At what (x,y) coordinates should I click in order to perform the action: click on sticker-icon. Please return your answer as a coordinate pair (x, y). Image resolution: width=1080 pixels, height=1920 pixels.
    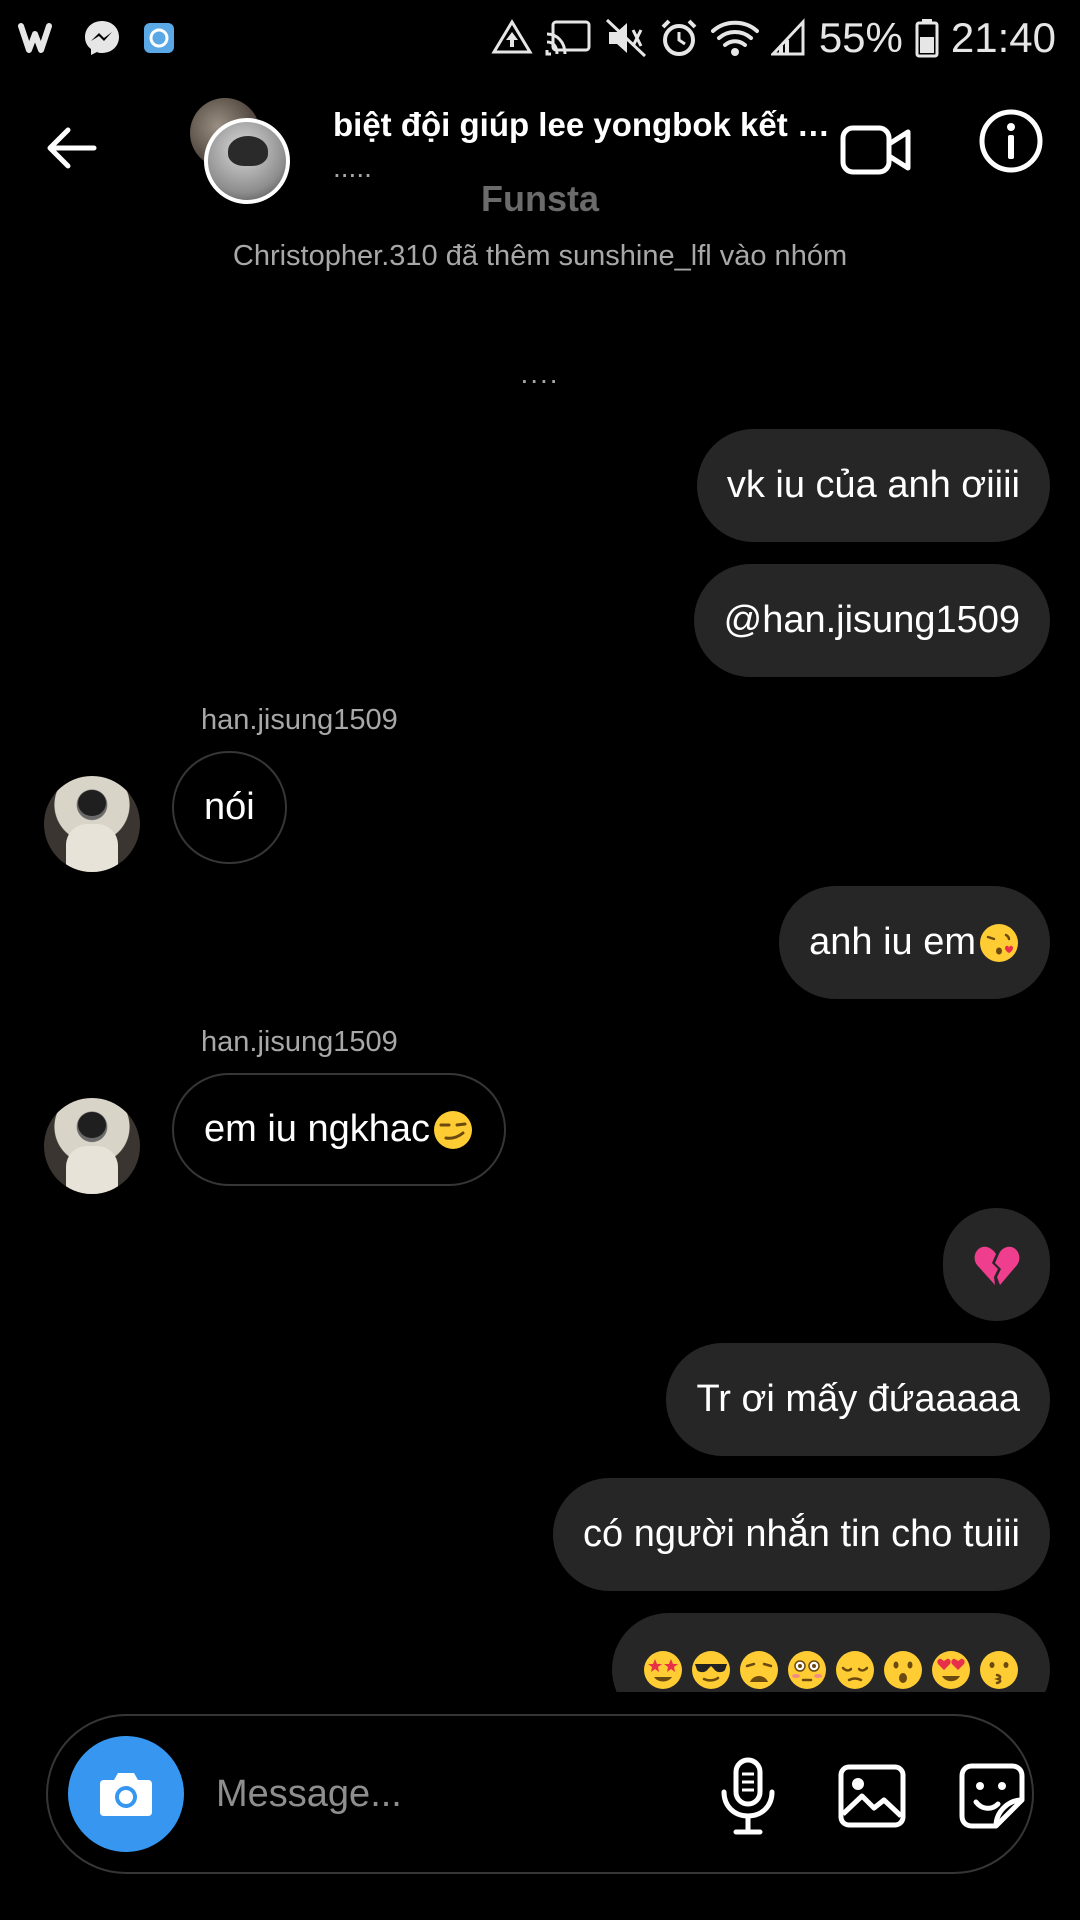
    Looking at the image, I should click on (992, 1796).